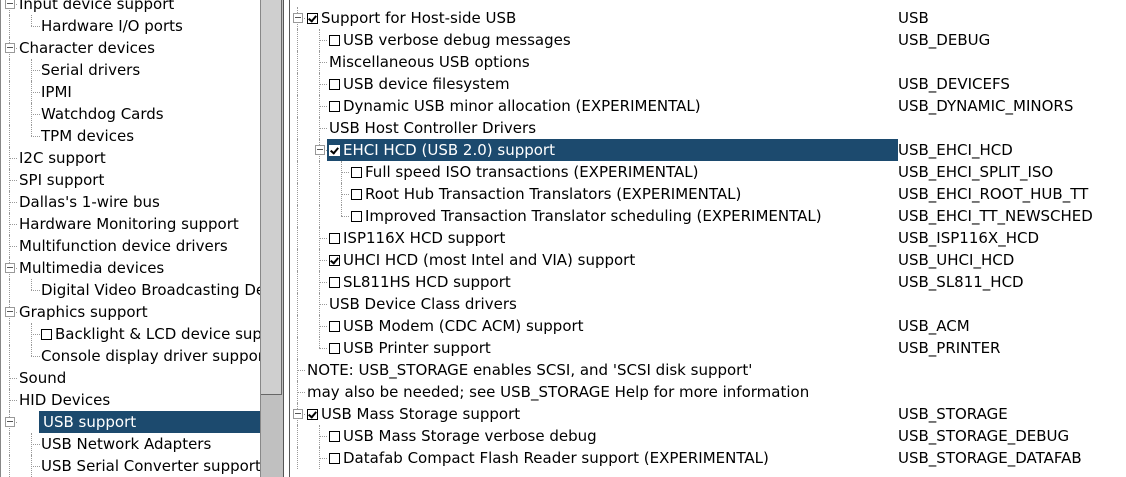 This screenshot has height=477, width=1126. What do you see at coordinates (131, 400) in the screenshot?
I see `tree-item: HID Devices` at bounding box center [131, 400].